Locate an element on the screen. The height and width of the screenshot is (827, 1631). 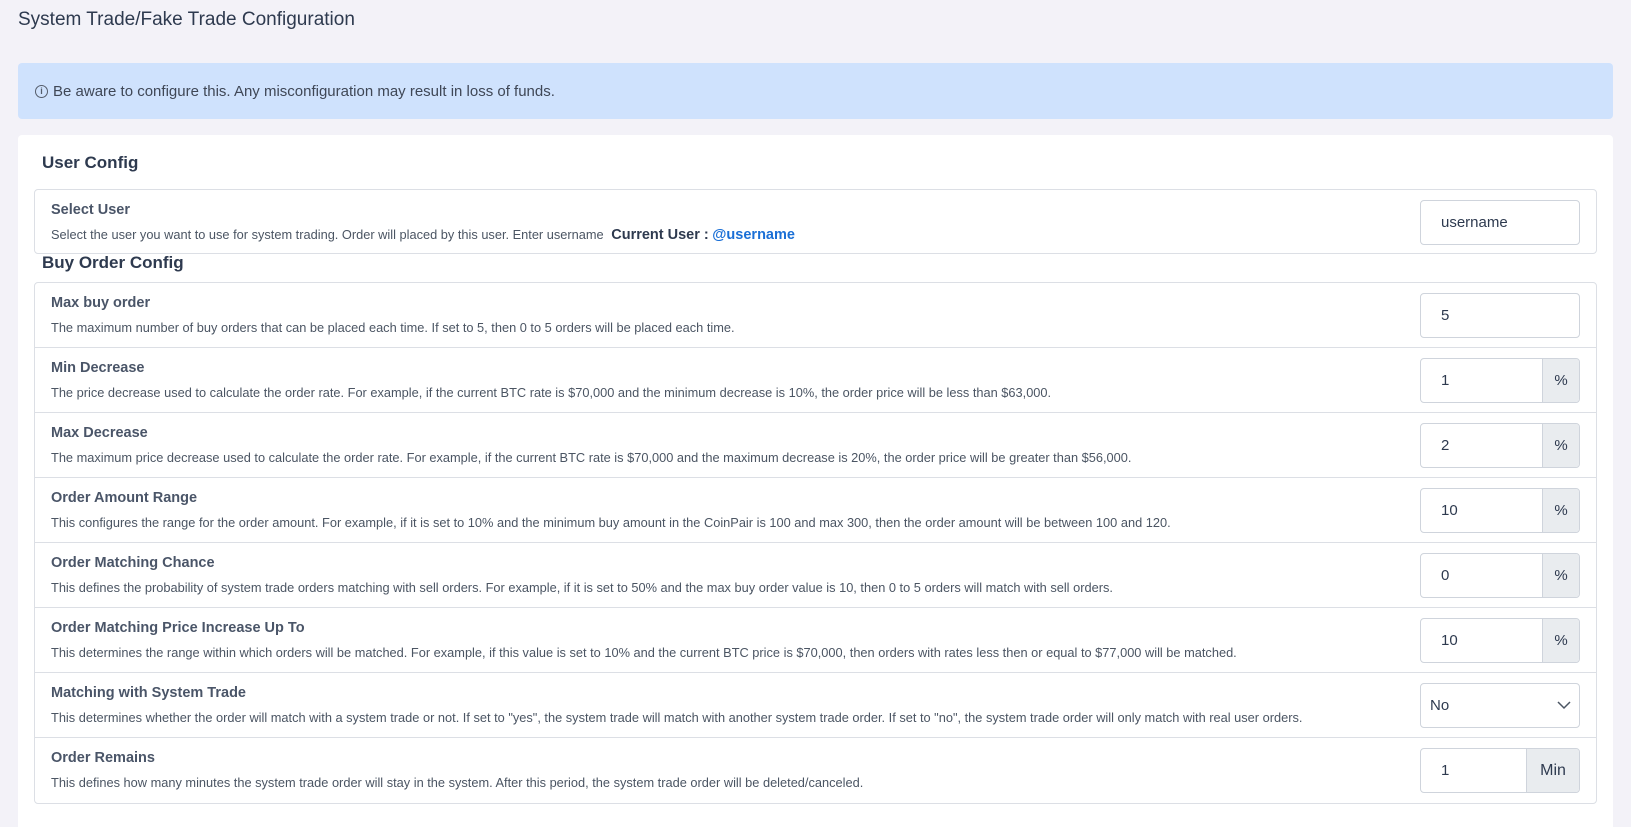
chevron-down-icon is located at coordinates (1564, 705).